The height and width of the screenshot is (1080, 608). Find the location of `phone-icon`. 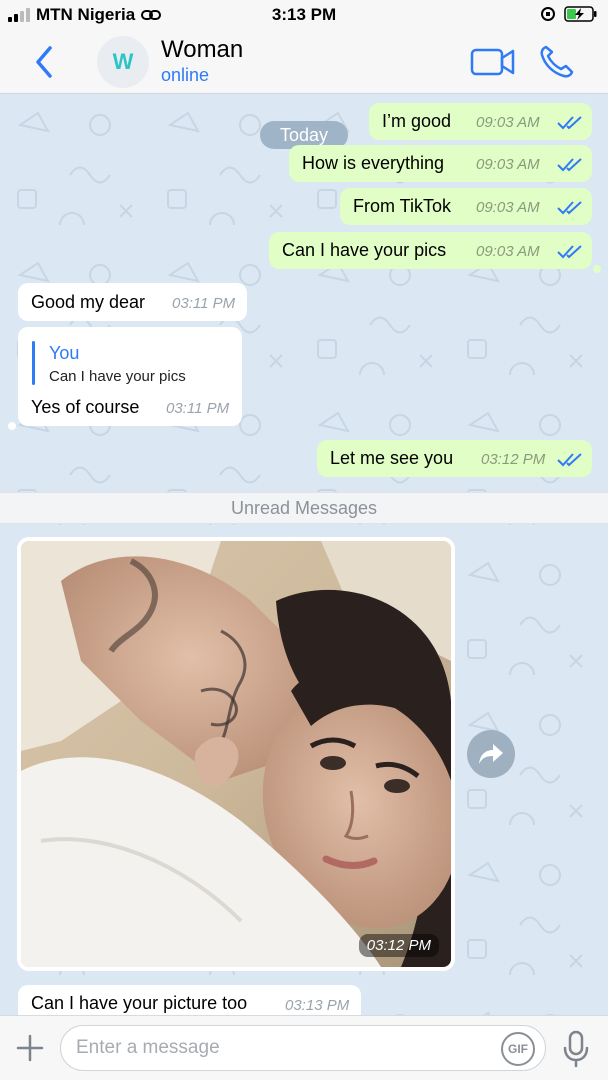

phone-icon is located at coordinates (557, 61).